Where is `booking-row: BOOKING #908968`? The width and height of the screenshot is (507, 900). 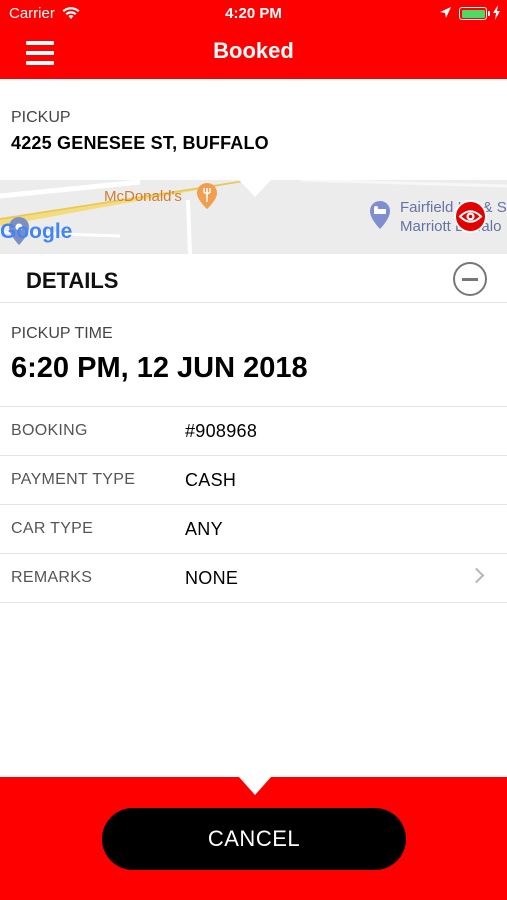 booking-row: BOOKING #908968 is located at coordinates (253, 431).